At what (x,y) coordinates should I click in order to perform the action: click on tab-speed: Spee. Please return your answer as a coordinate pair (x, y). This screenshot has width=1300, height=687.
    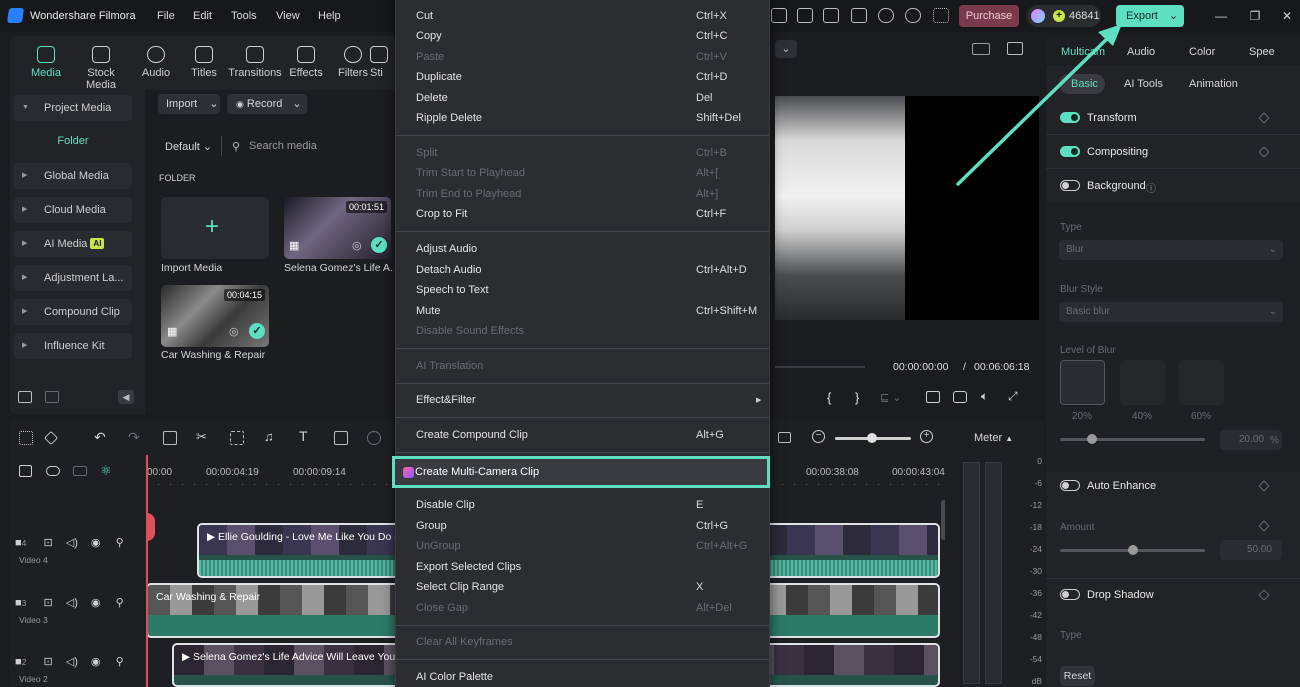
    Looking at the image, I should click on (1262, 52).